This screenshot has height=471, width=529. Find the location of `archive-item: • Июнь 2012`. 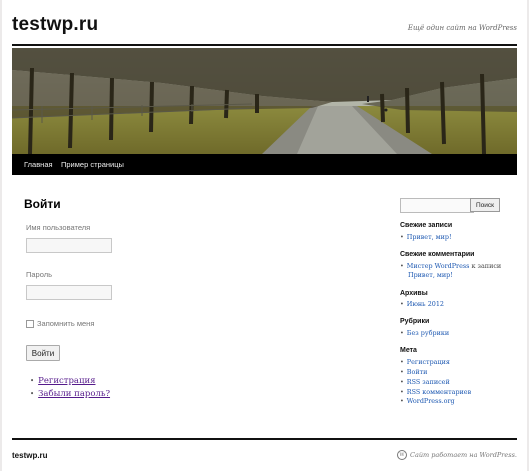

archive-item: • Июнь 2012 is located at coordinates (422, 304).